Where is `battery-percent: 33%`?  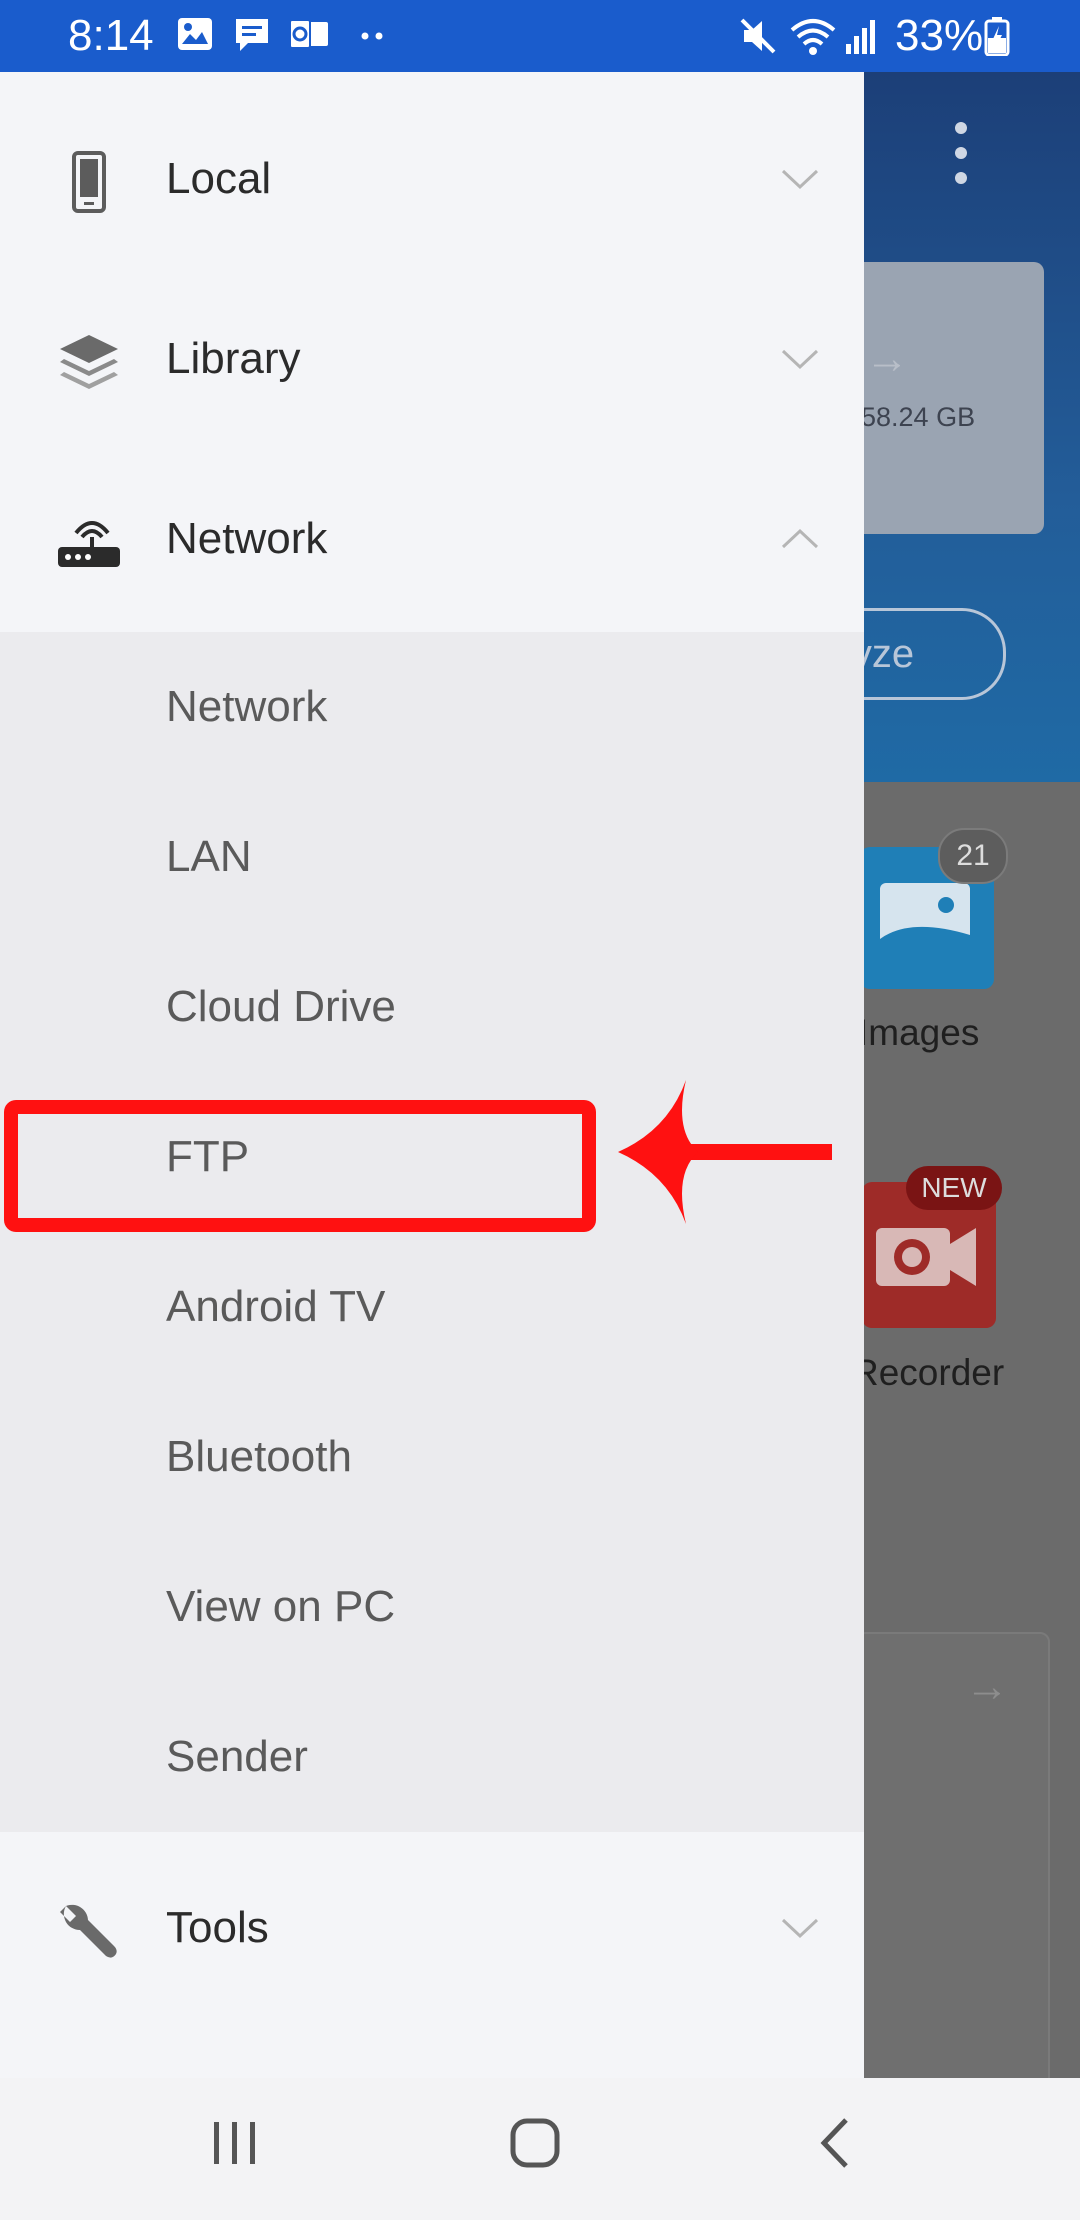 battery-percent: 33% is located at coordinates (939, 35).